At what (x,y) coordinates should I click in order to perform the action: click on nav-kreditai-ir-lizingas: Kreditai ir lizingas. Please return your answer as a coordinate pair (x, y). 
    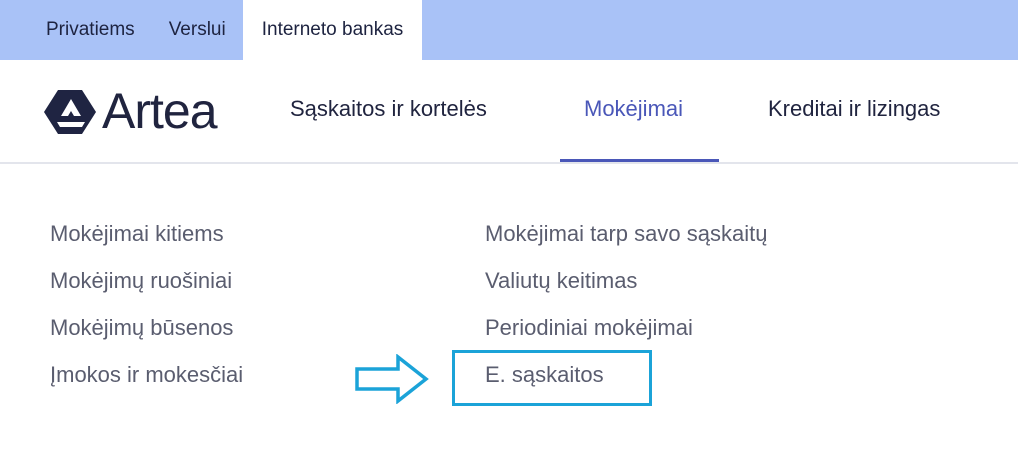
    Looking at the image, I should click on (854, 109).